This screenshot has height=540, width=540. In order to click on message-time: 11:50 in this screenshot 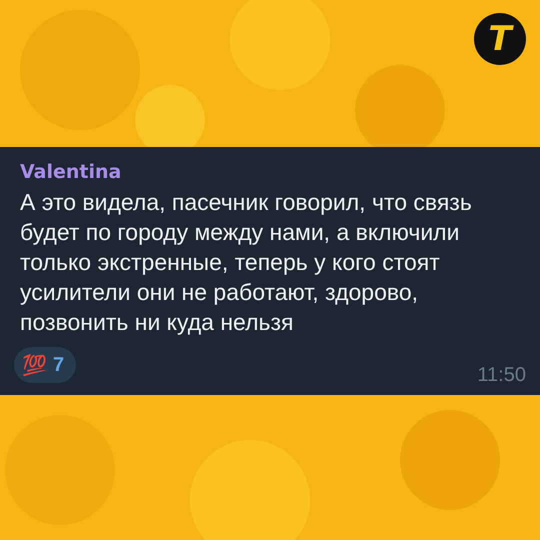, I will do `click(501, 375)`.